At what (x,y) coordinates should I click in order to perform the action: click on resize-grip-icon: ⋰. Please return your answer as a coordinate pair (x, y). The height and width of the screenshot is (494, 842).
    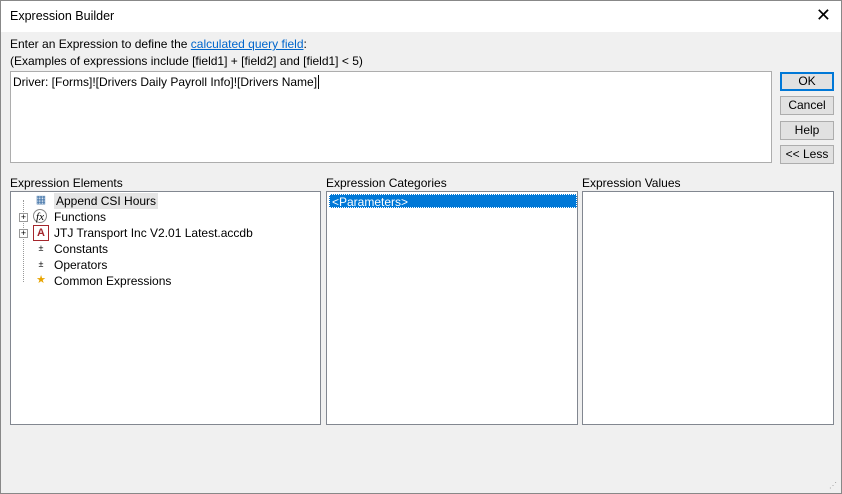
    Looking at the image, I should click on (833, 485).